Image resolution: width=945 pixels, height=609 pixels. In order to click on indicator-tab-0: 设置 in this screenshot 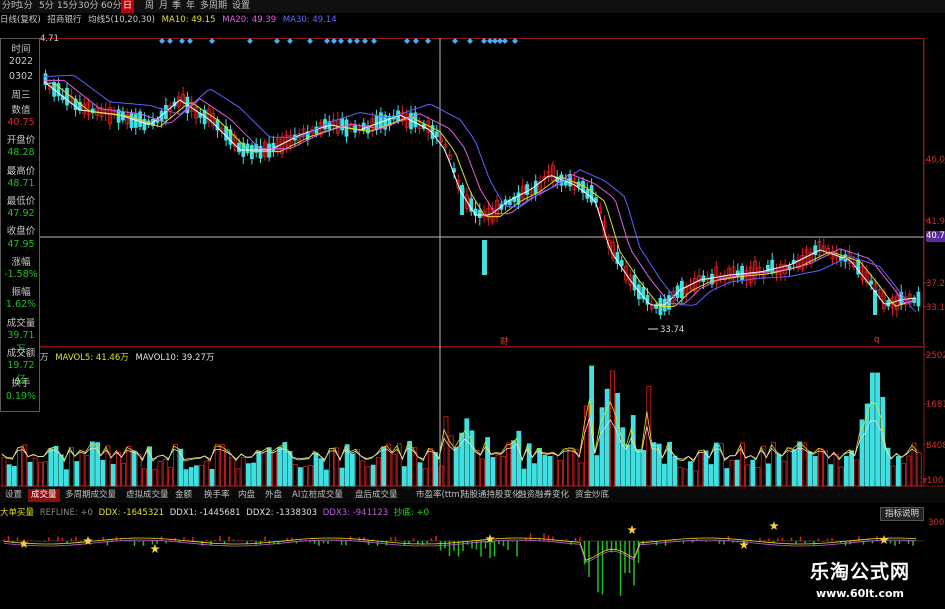, I will do `click(13, 495)`.